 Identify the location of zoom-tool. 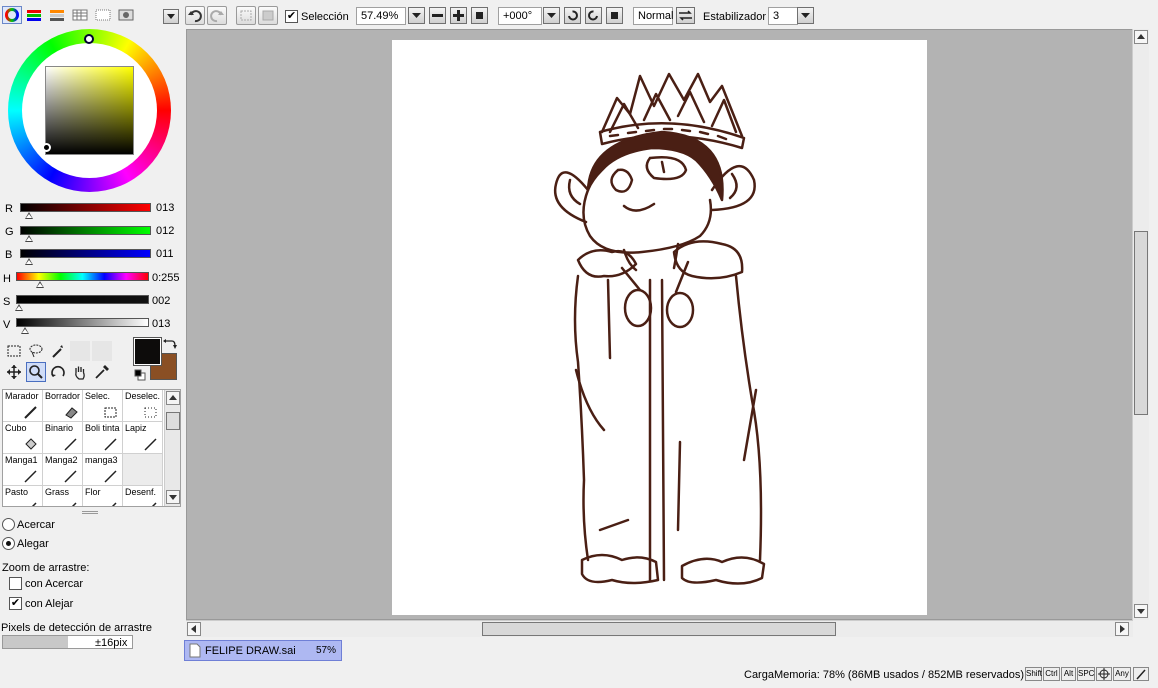
(36, 372).